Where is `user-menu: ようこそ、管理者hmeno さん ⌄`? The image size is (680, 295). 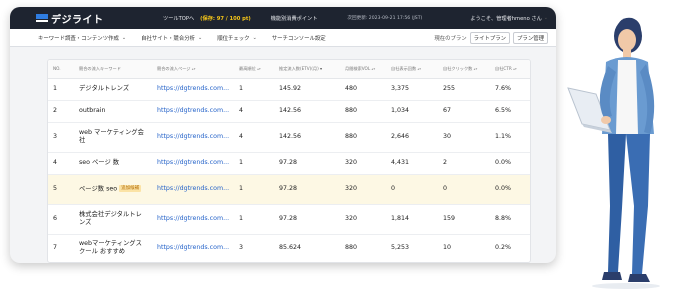 user-menu: ようこそ、管理者hmeno さん ⌄ is located at coordinates (509, 18).